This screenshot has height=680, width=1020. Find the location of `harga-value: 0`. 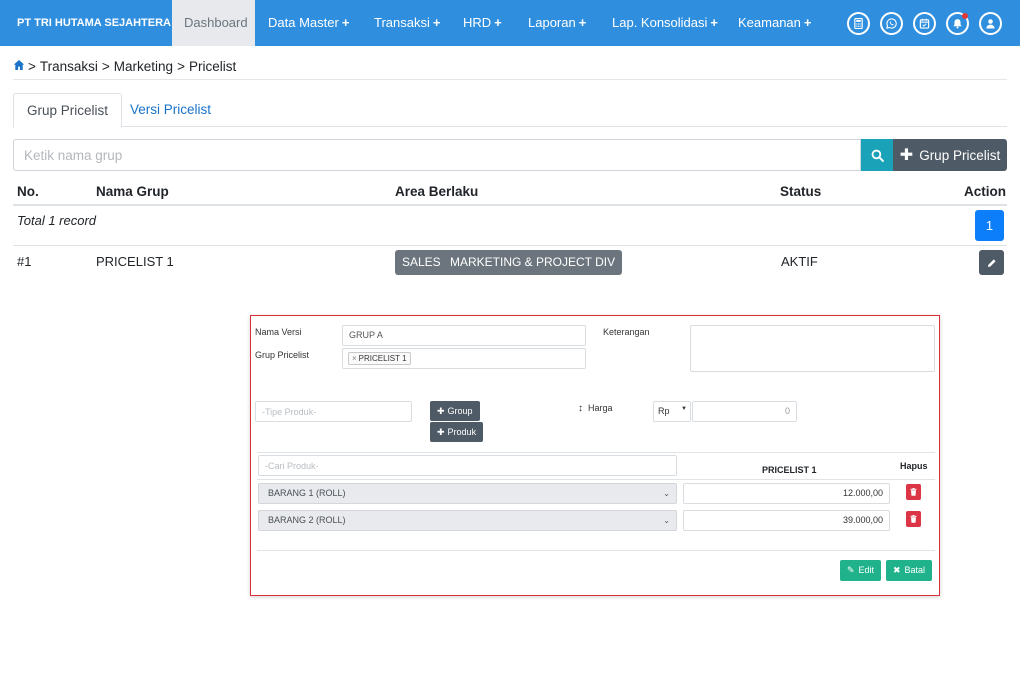

harga-value: 0 is located at coordinates (787, 411).